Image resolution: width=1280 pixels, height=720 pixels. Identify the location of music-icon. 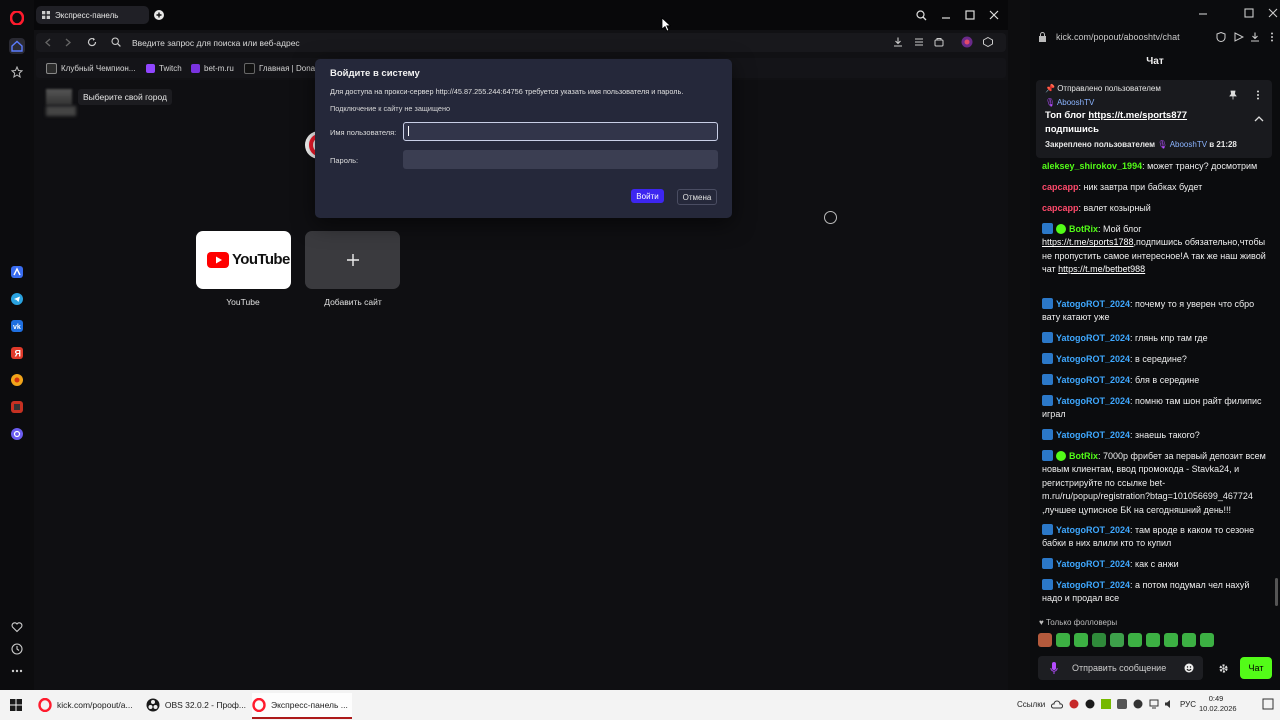
(17, 380).